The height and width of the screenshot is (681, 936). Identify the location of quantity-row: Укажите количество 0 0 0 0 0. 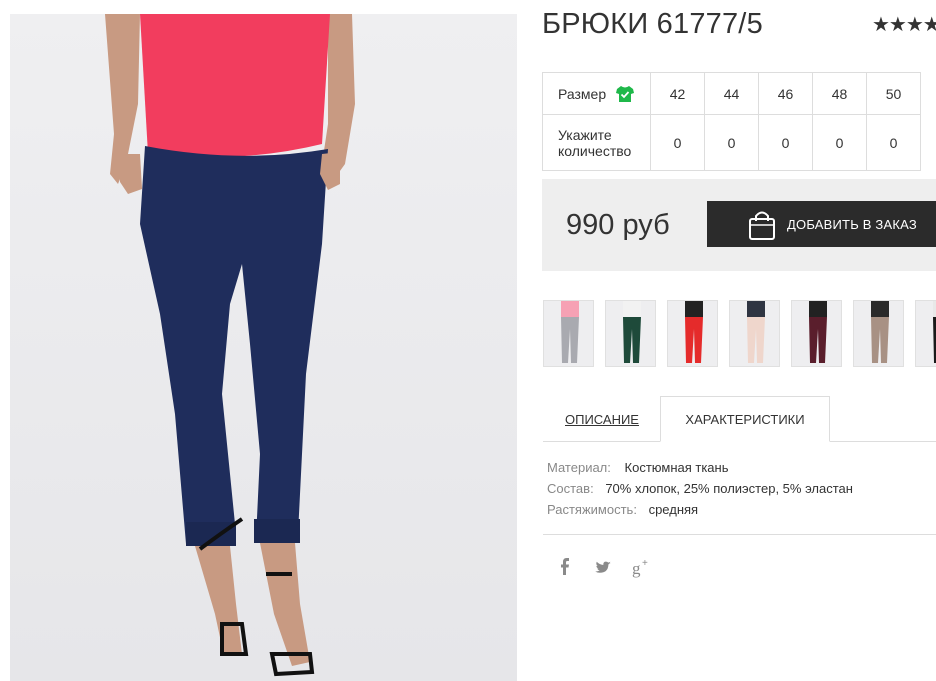
(731, 142).